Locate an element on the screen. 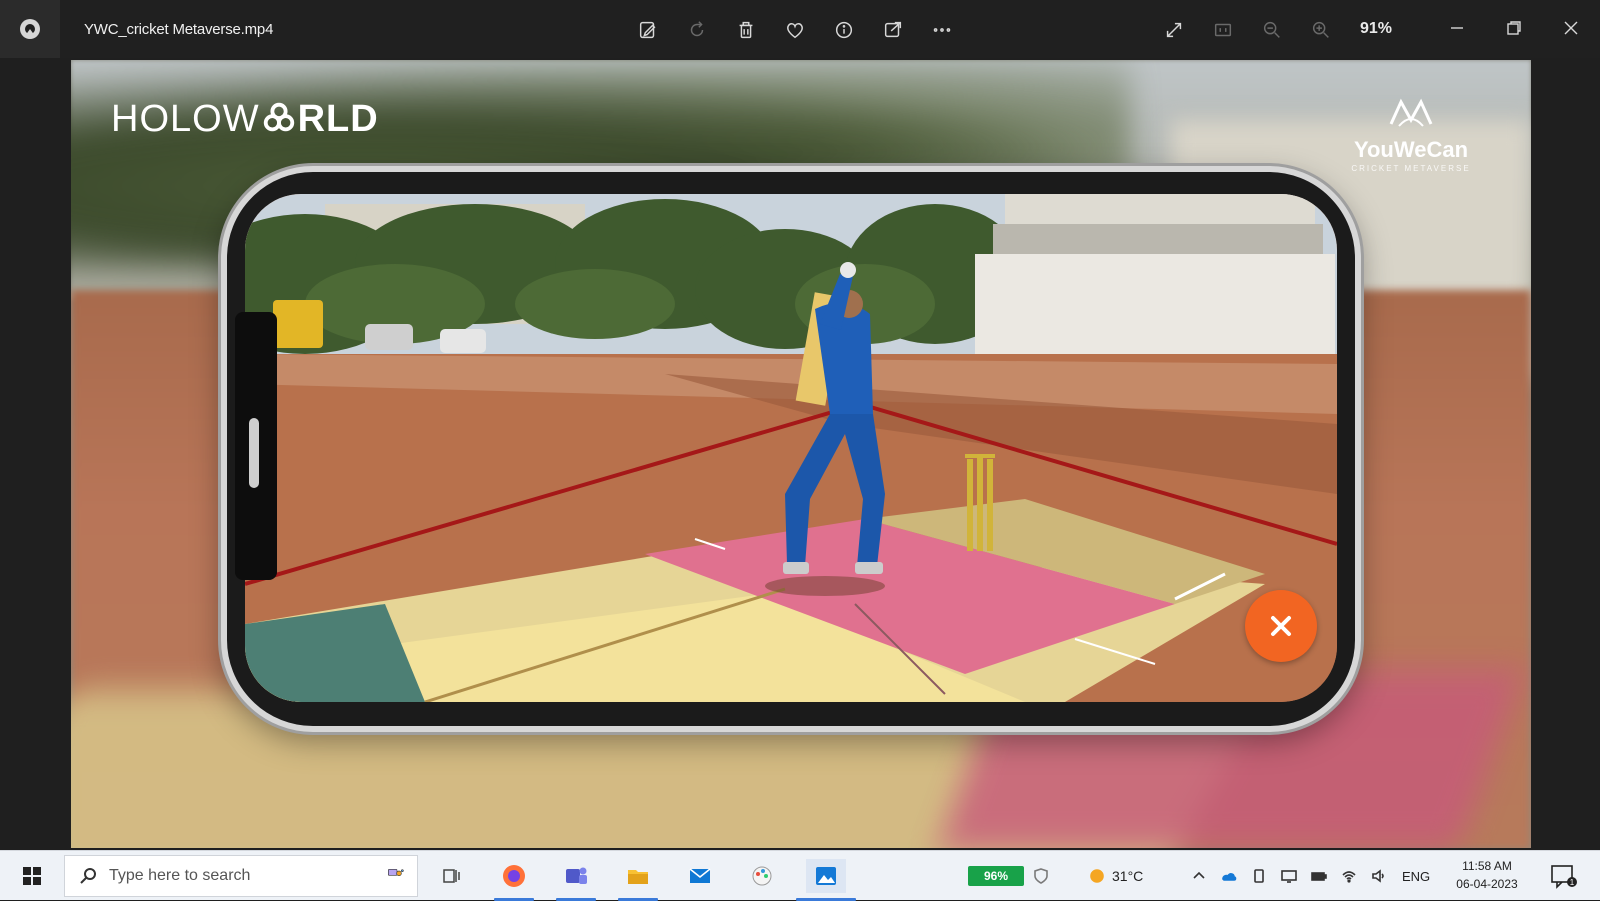  weather-temperature: 31°C is located at coordinates (1127, 876).